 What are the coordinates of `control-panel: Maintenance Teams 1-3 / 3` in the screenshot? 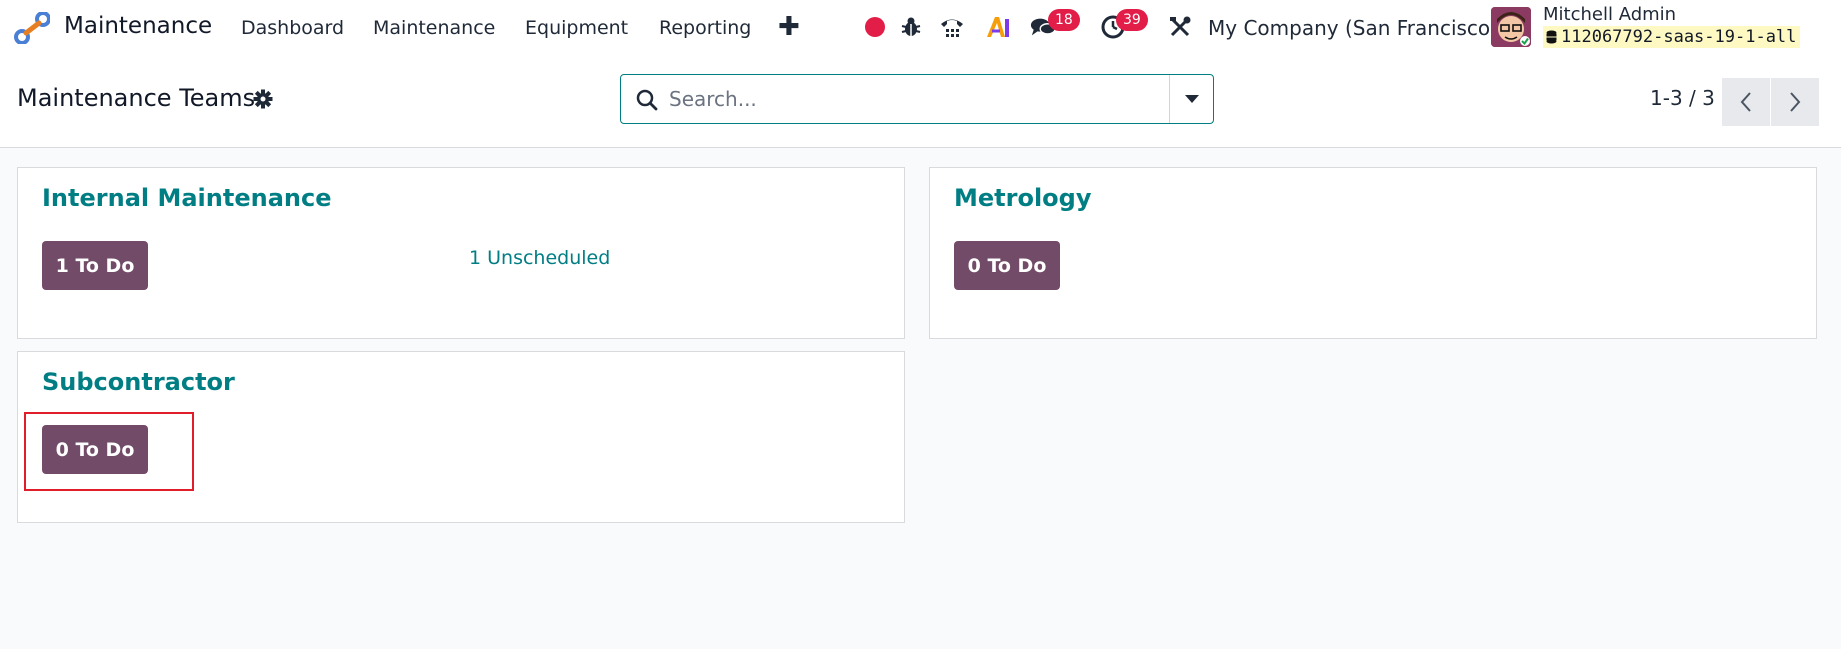 It's located at (920, 102).